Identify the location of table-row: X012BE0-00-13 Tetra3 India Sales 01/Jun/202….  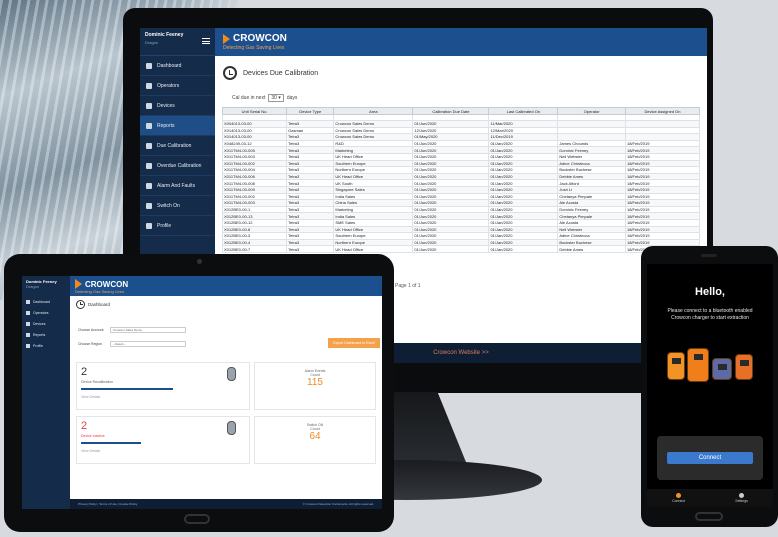
(461, 216).